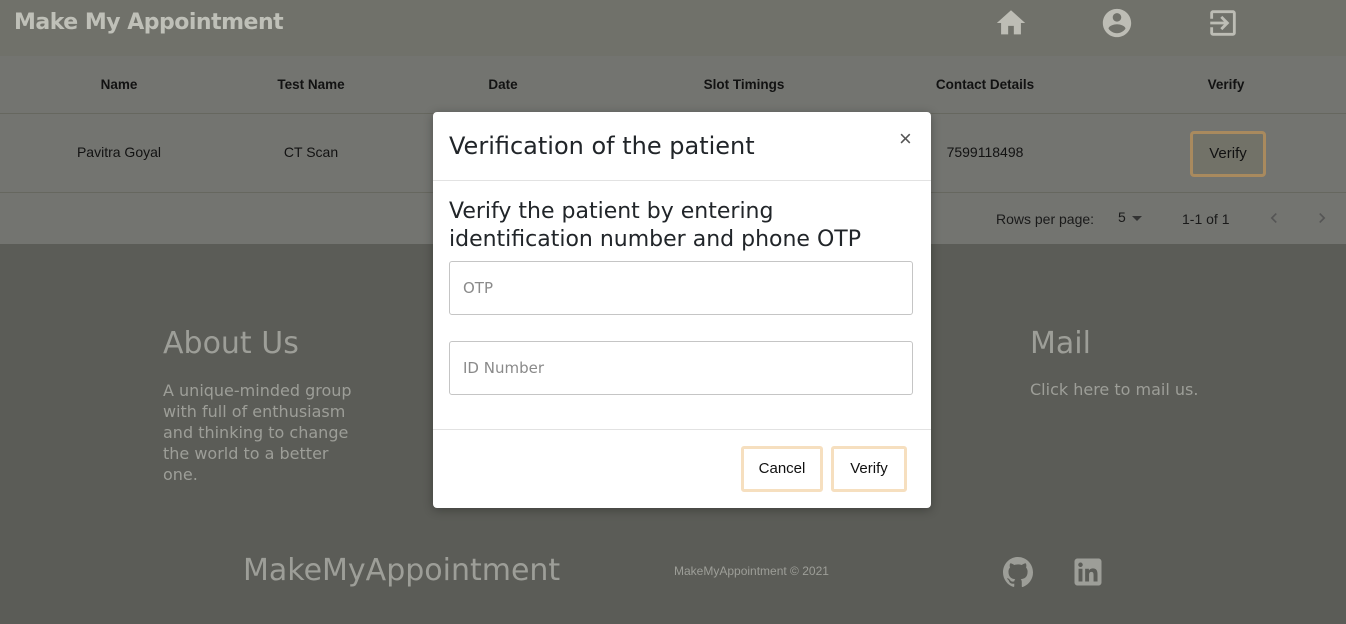 The height and width of the screenshot is (624, 1346). I want to click on rows-per-page-value: 5, so click(1122, 217).